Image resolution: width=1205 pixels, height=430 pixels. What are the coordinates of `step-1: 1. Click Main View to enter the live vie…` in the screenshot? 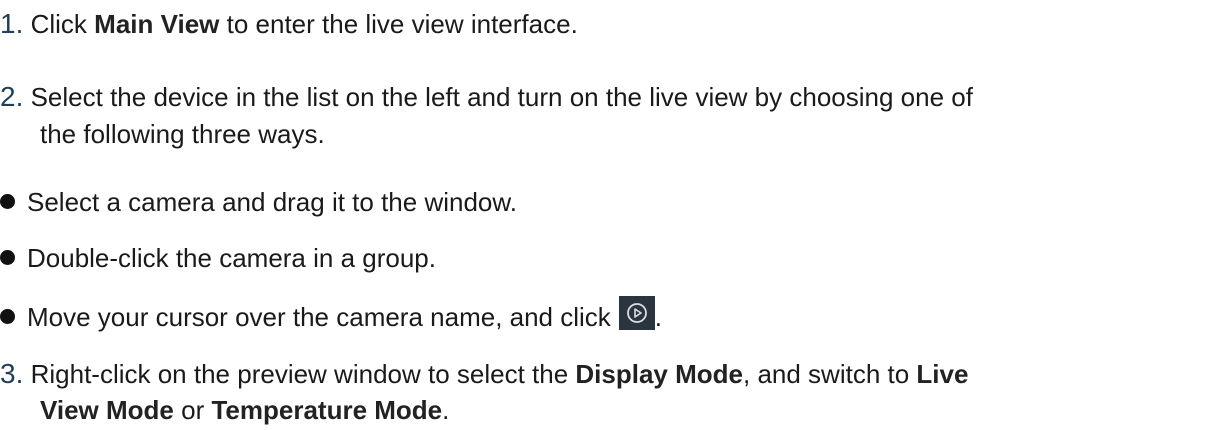 It's located at (289, 24).